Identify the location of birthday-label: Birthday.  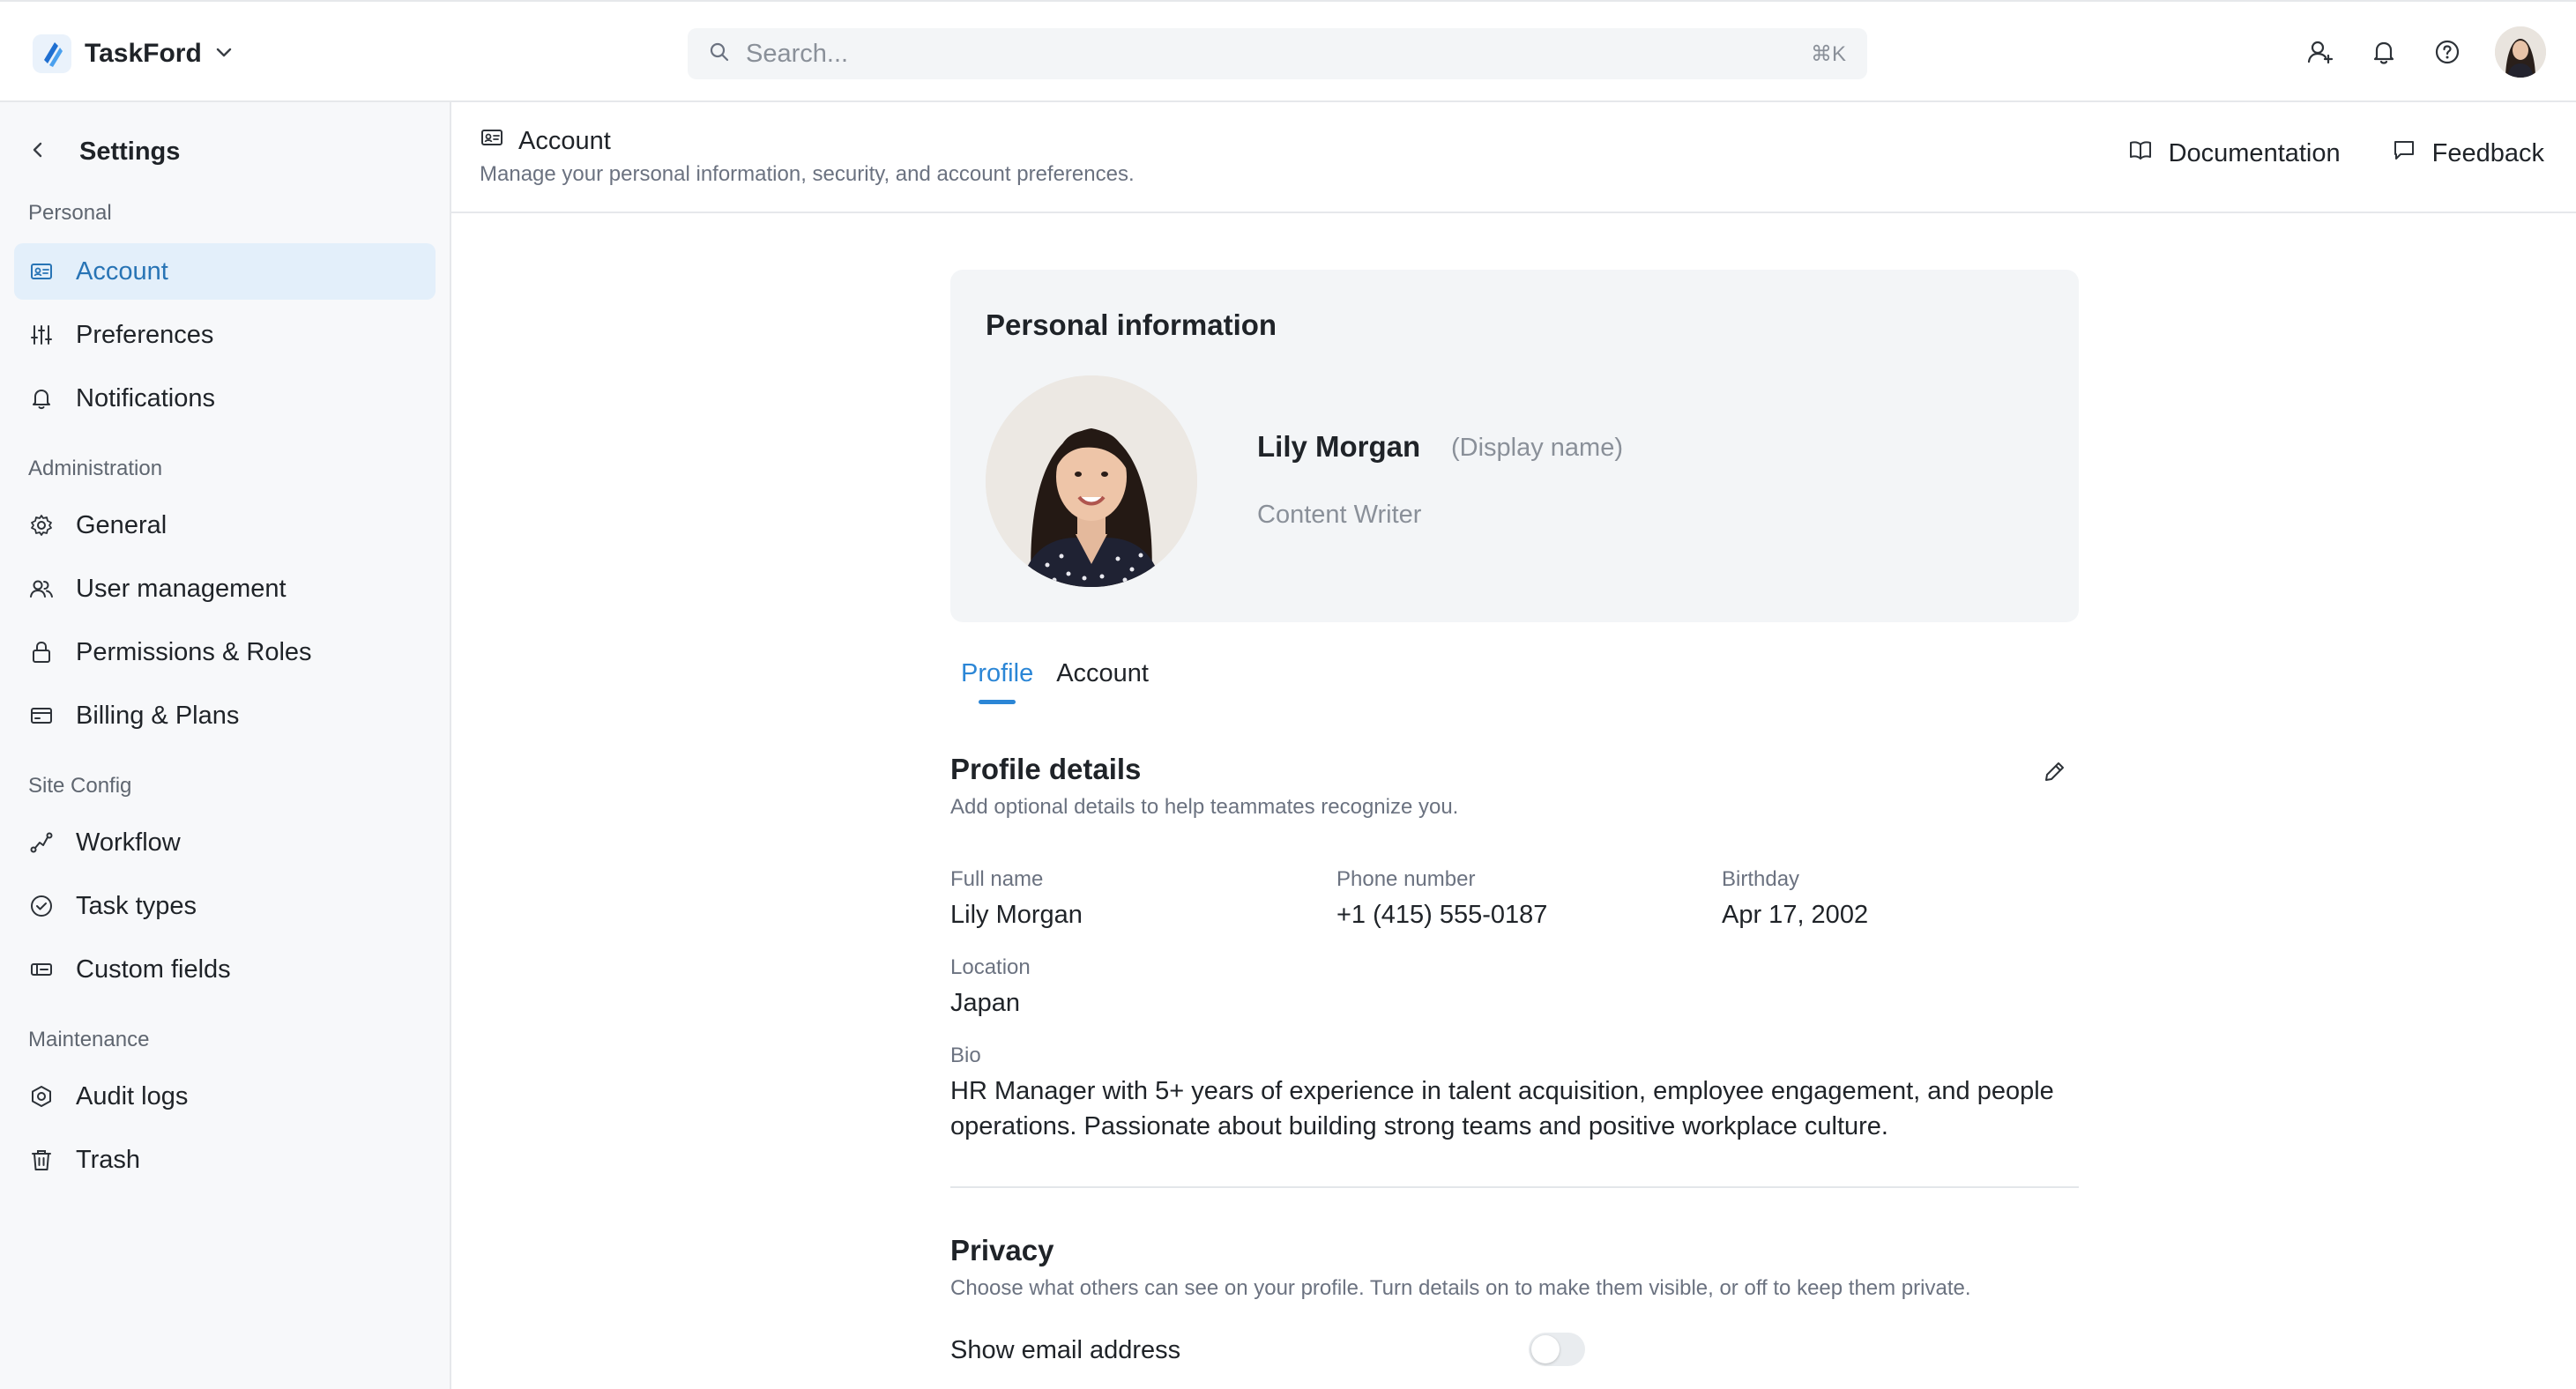
(1761, 879).